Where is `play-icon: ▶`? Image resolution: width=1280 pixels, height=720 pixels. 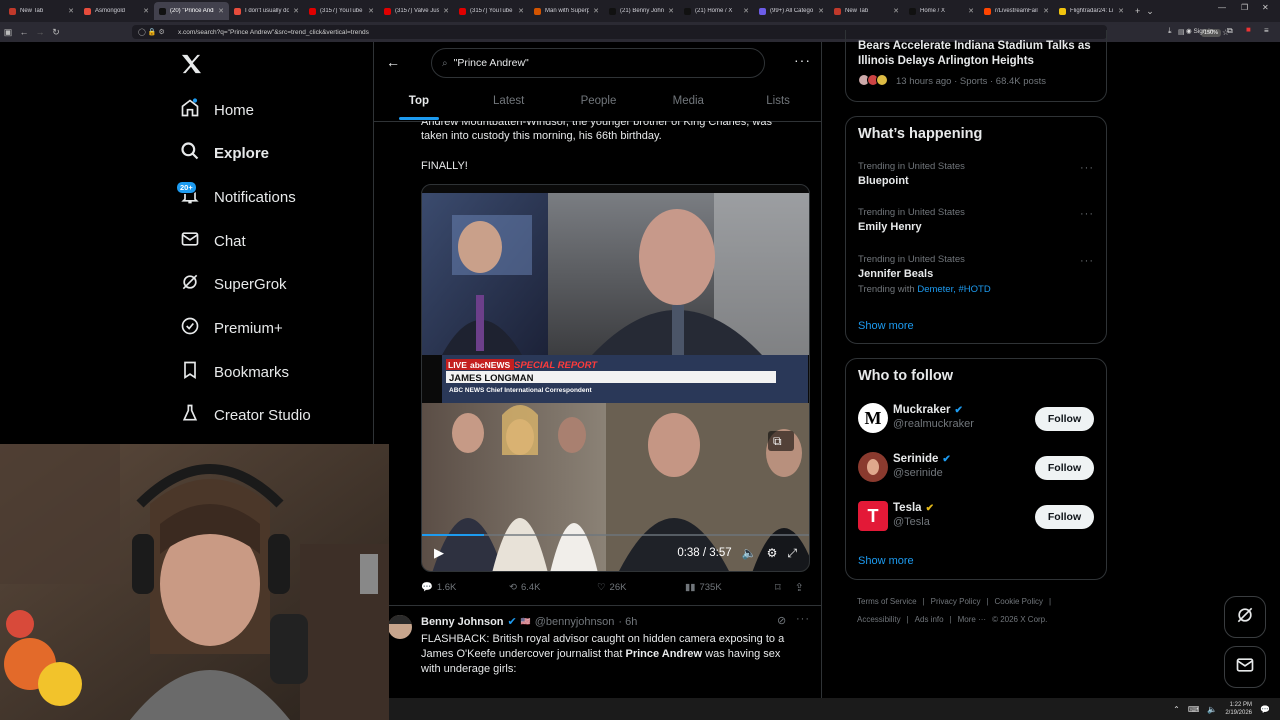 play-icon: ▶ is located at coordinates (439, 553).